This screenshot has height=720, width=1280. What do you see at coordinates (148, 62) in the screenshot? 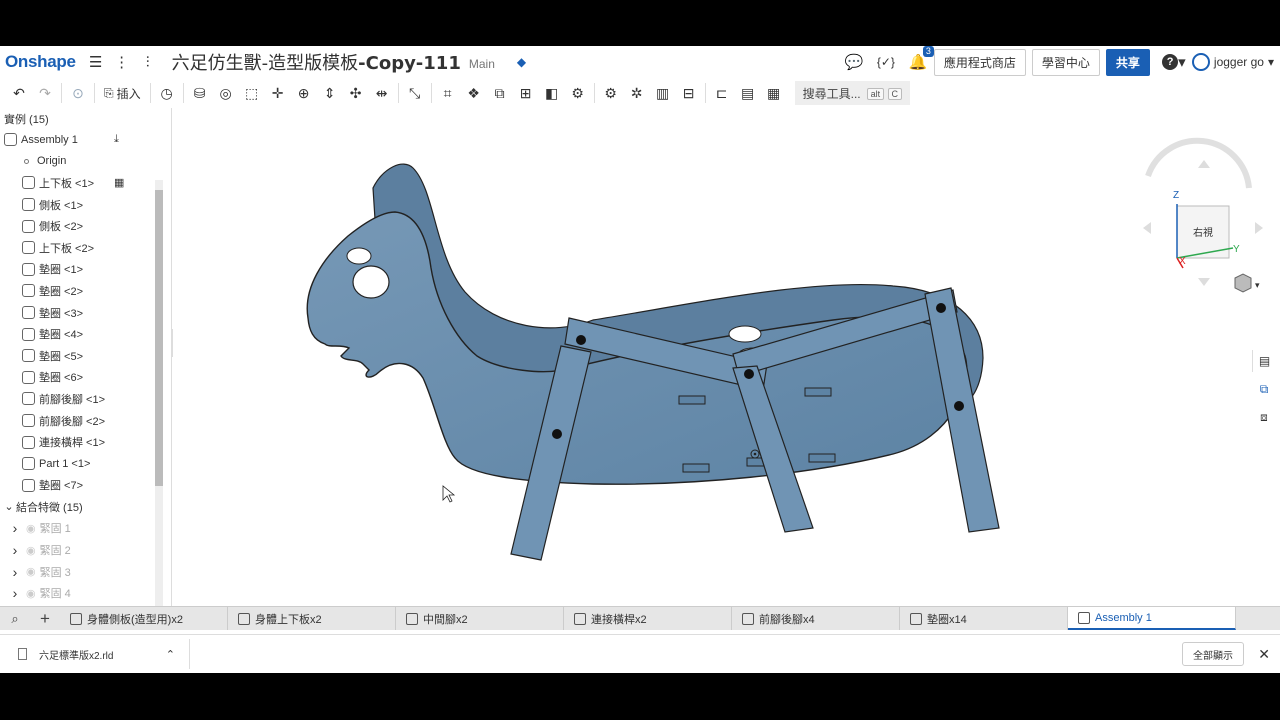
I see `configuration-icon: ⫶` at bounding box center [148, 62].